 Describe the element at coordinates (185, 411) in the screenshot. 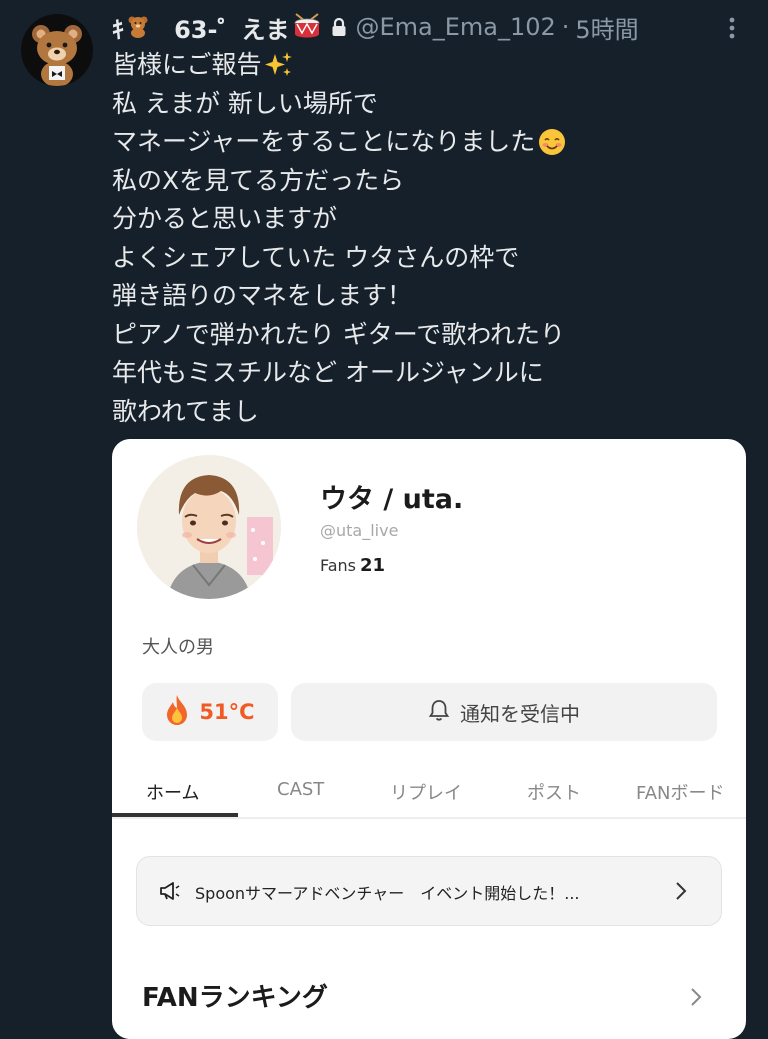

I see `tweet-line: 歌われてまし` at that location.